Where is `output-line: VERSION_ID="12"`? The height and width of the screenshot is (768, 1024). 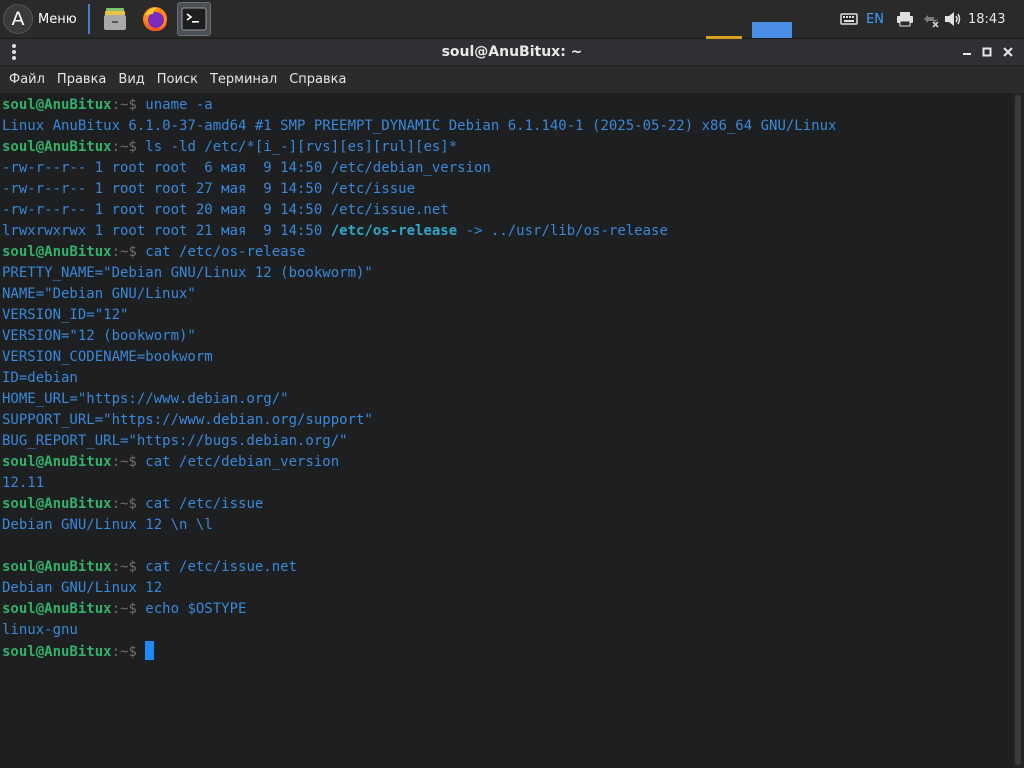 output-line: VERSION_ID="12" is located at coordinates (419, 315).